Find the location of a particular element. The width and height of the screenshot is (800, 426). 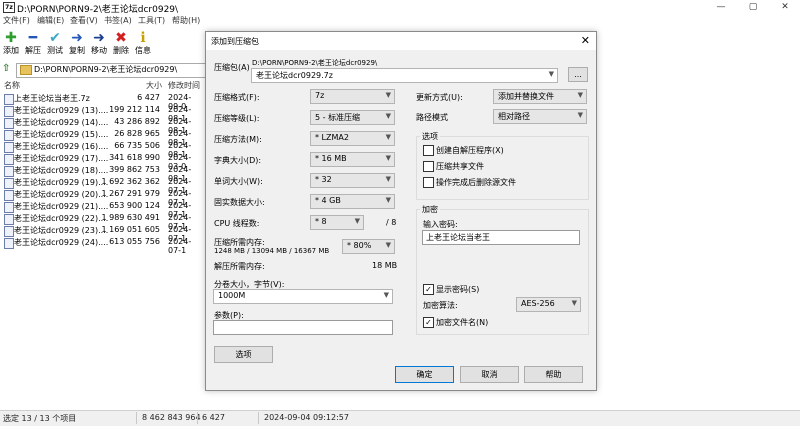

toolbar-button-5: ✖ 删除 is located at coordinates (121, 45).